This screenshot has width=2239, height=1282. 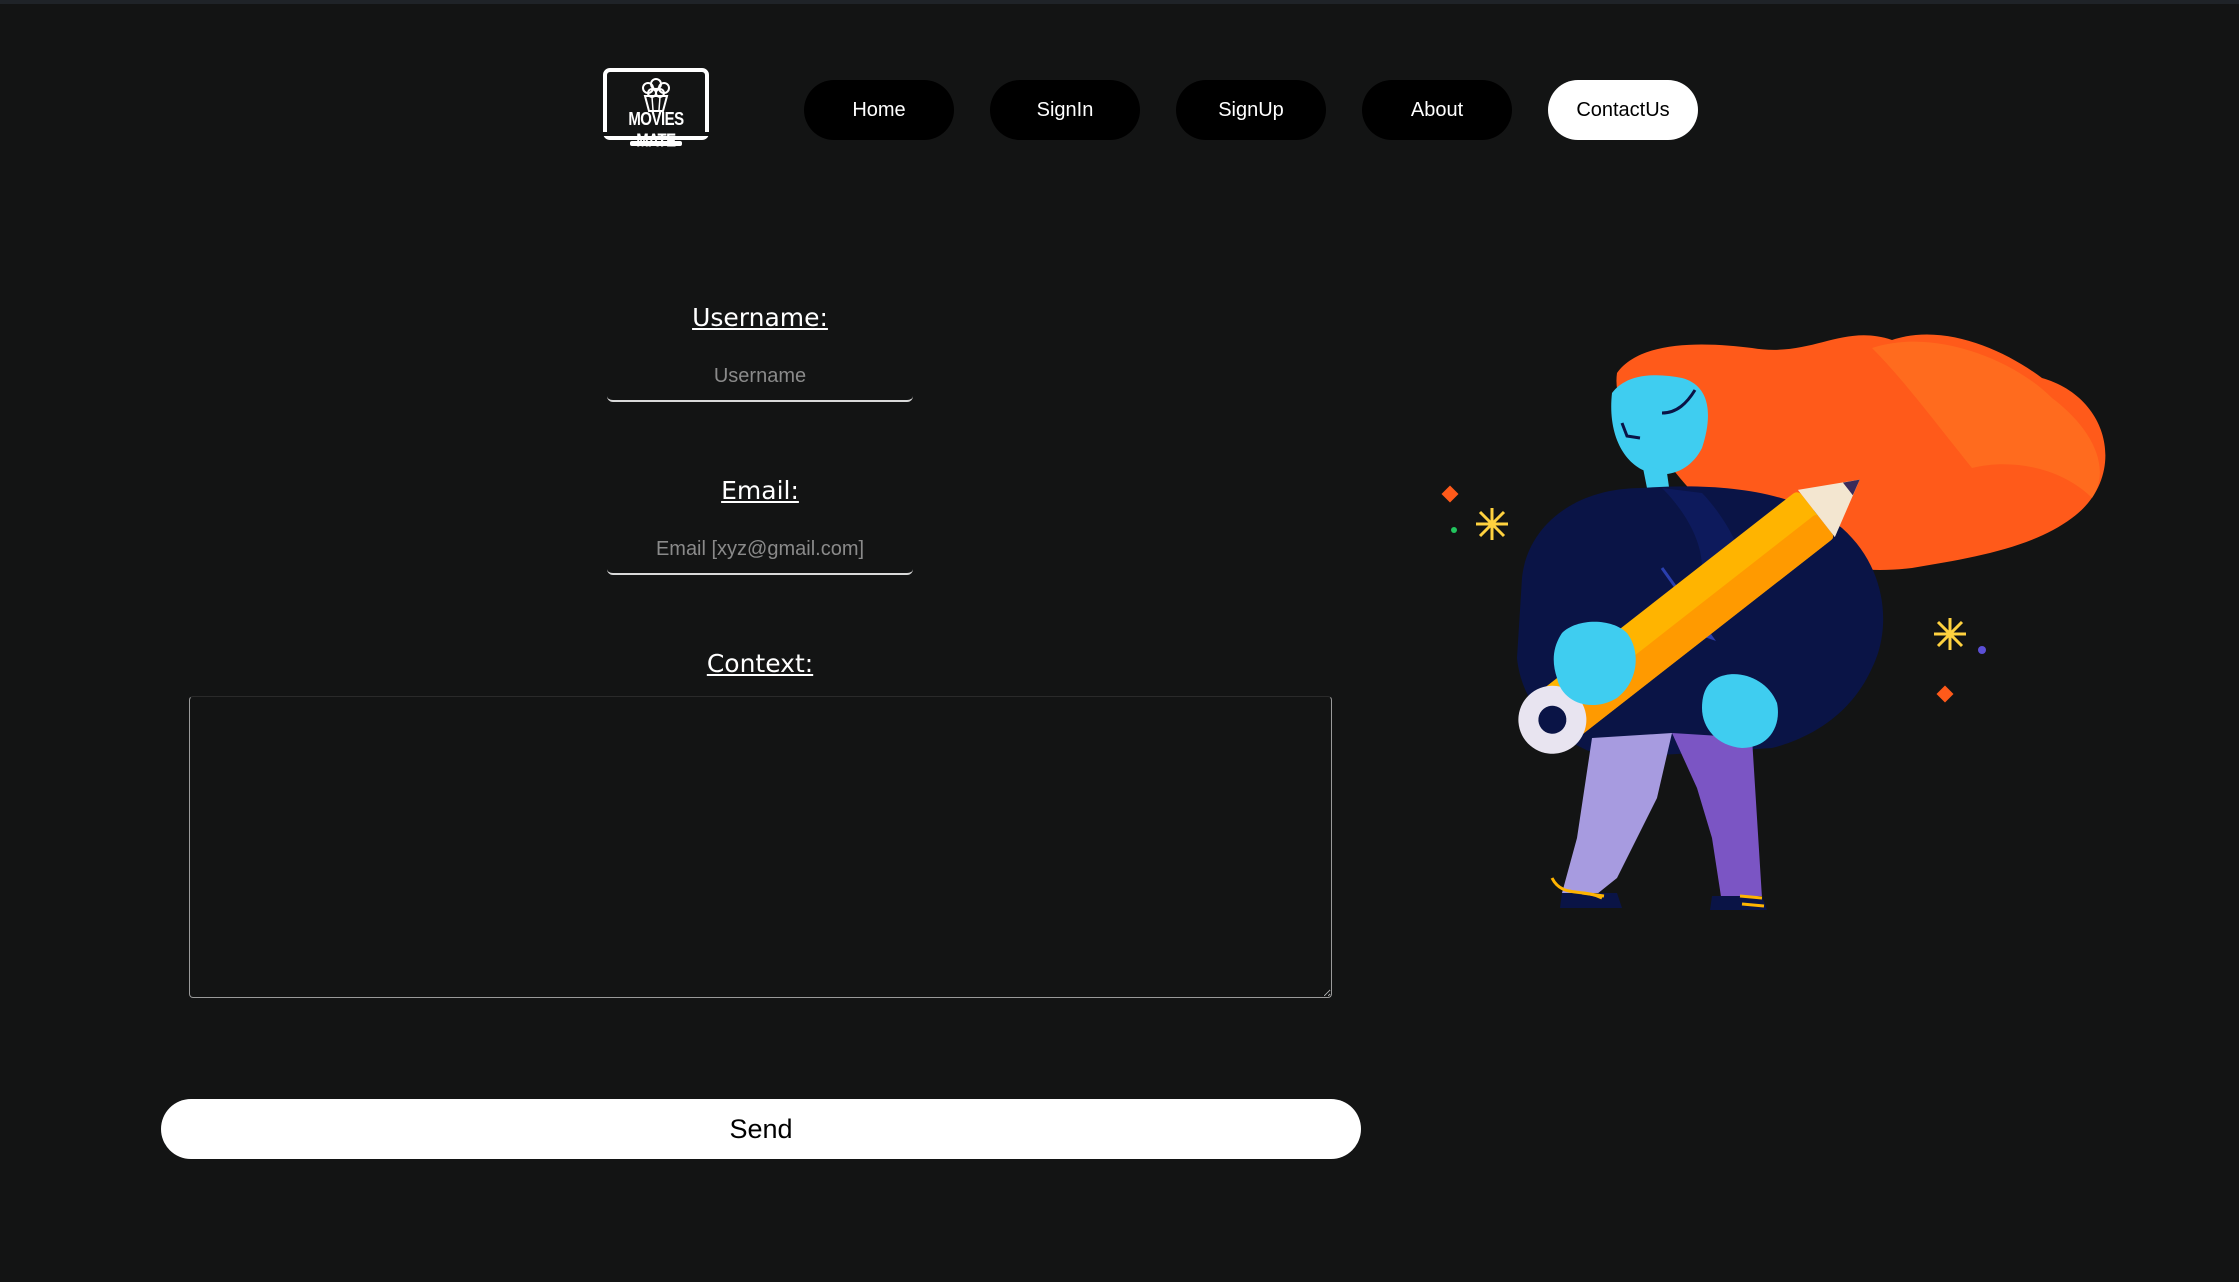 What do you see at coordinates (656, 130) in the screenshot?
I see `logo-text: MOVIES MATE` at bounding box center [656, 130].